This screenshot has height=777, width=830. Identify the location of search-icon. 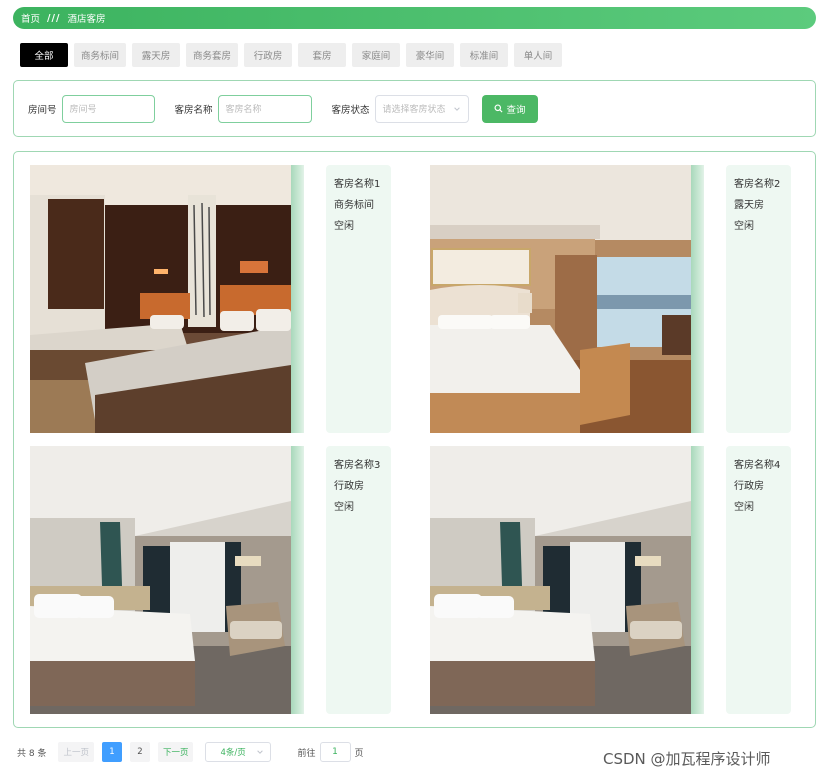
(498, 108).